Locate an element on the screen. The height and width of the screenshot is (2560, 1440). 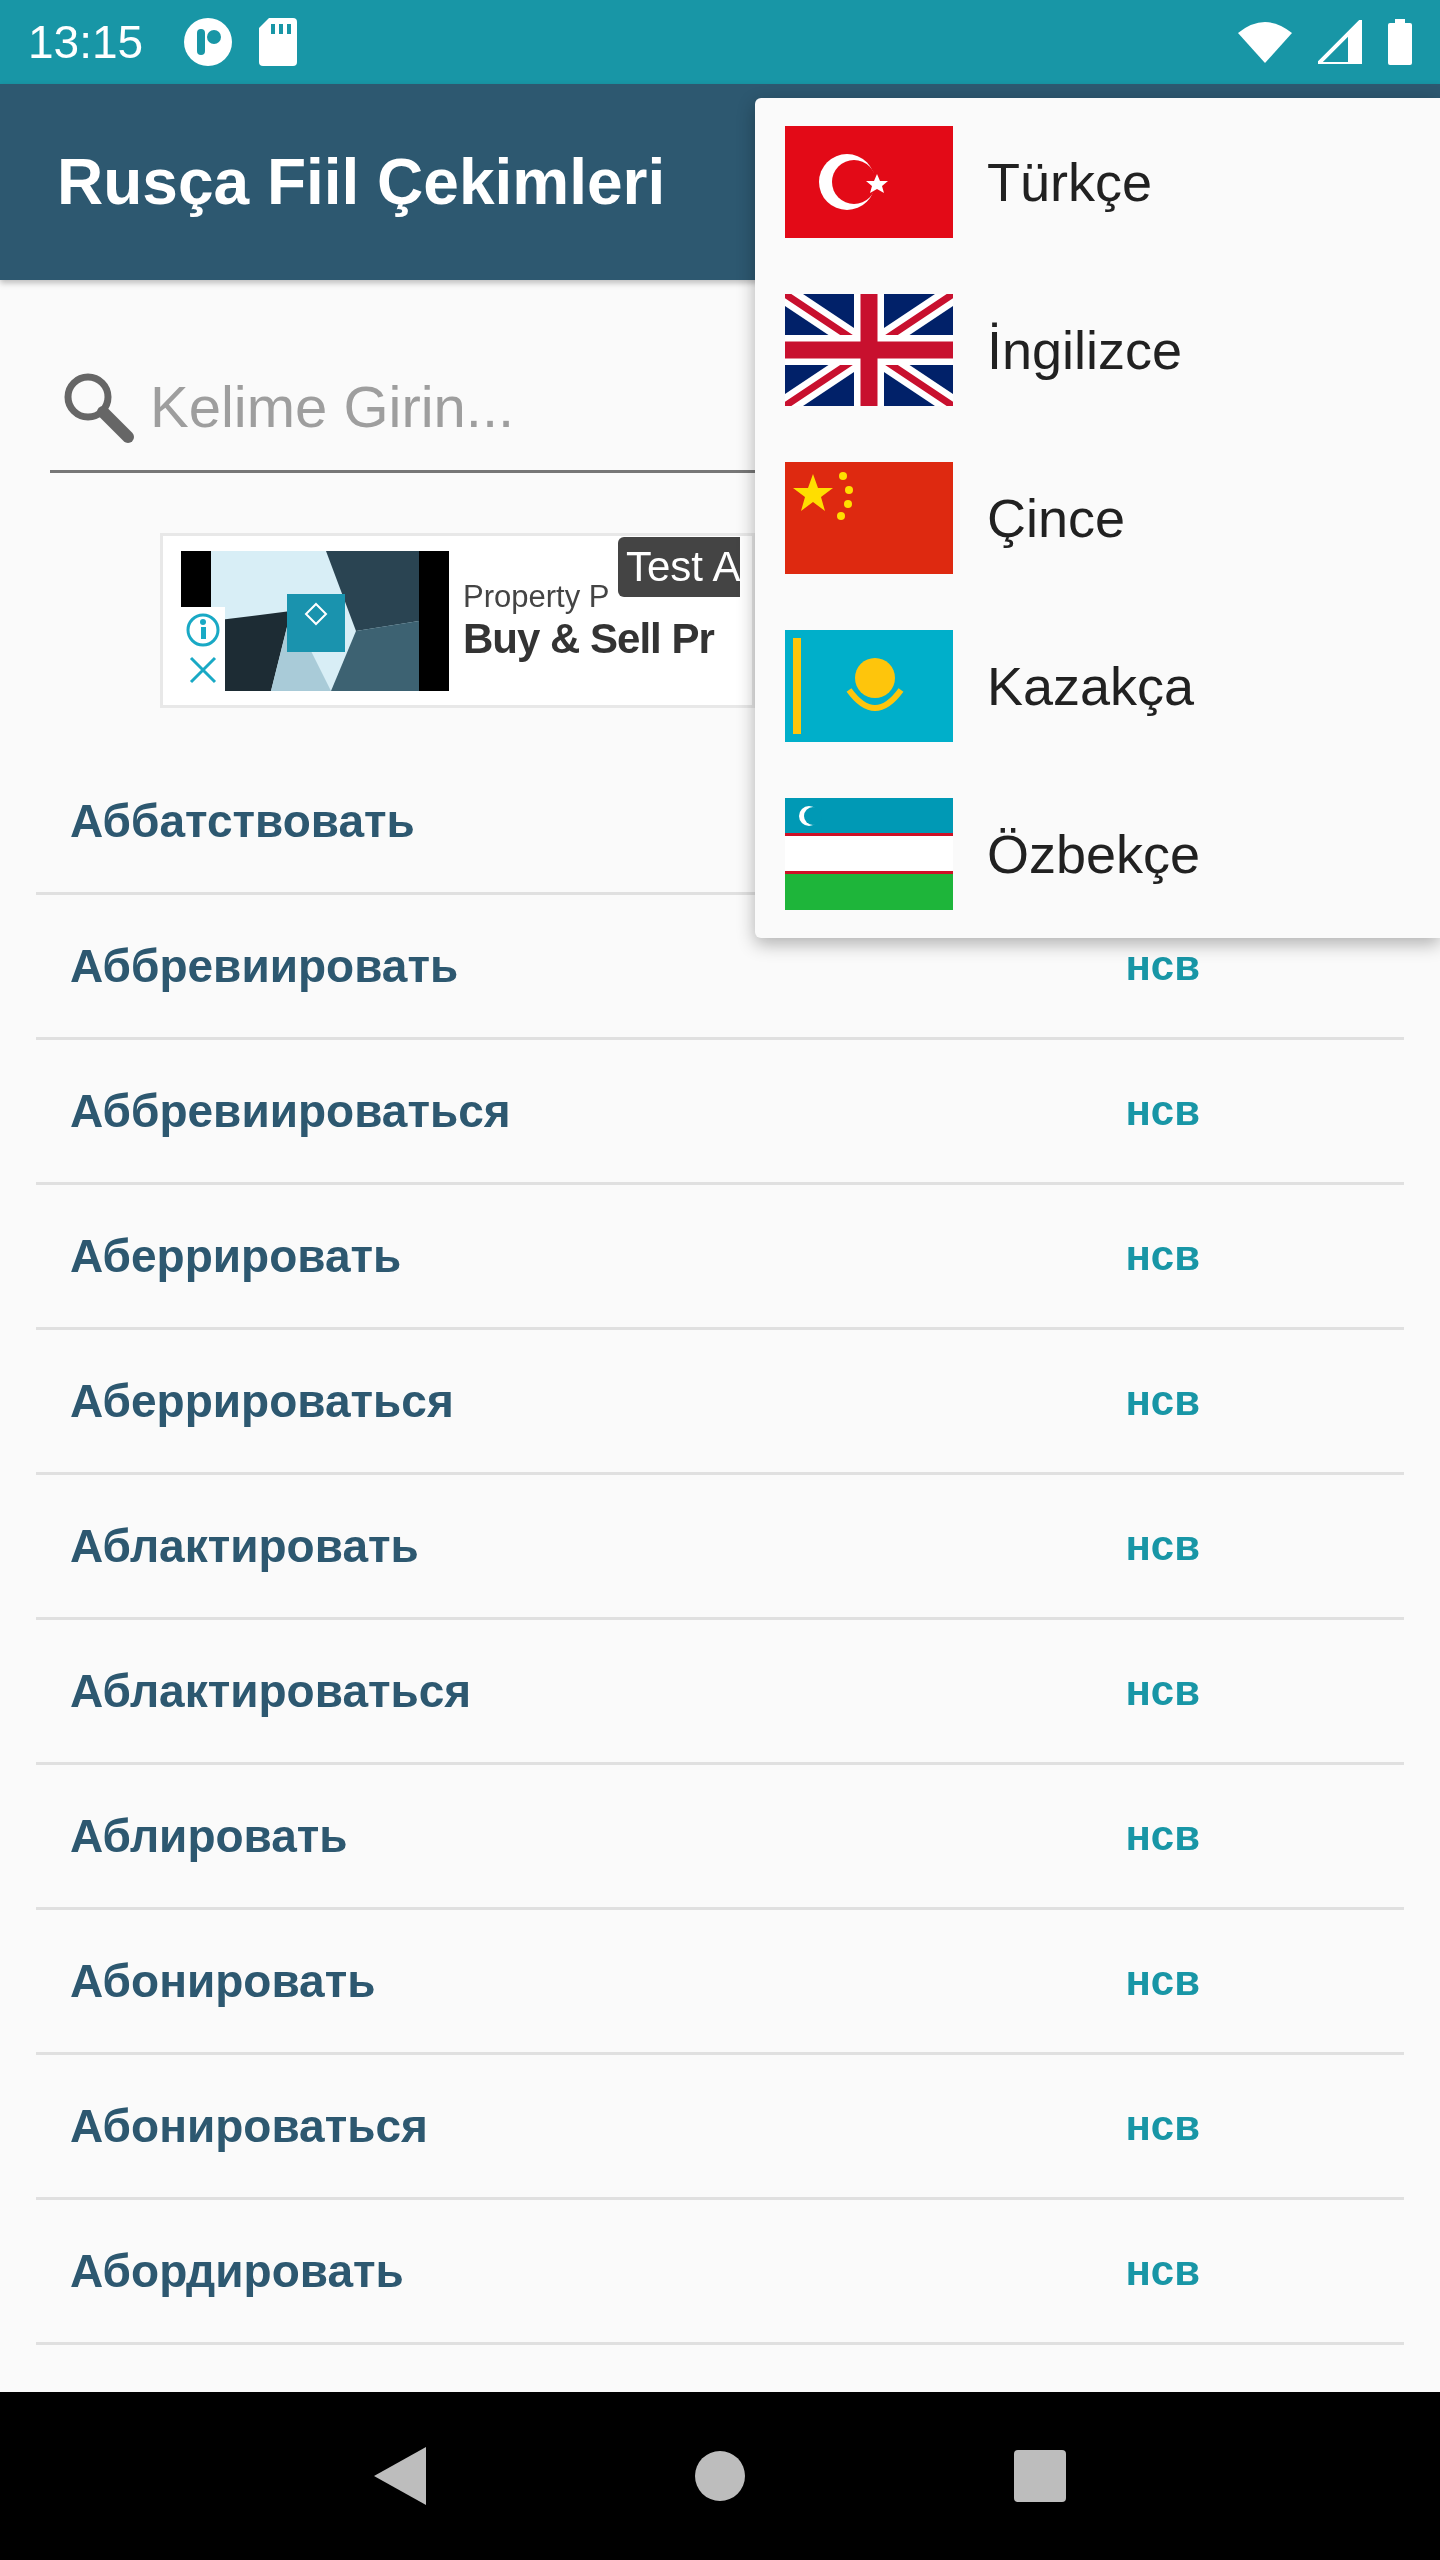
close-icon is located at coordinates (203, 669).